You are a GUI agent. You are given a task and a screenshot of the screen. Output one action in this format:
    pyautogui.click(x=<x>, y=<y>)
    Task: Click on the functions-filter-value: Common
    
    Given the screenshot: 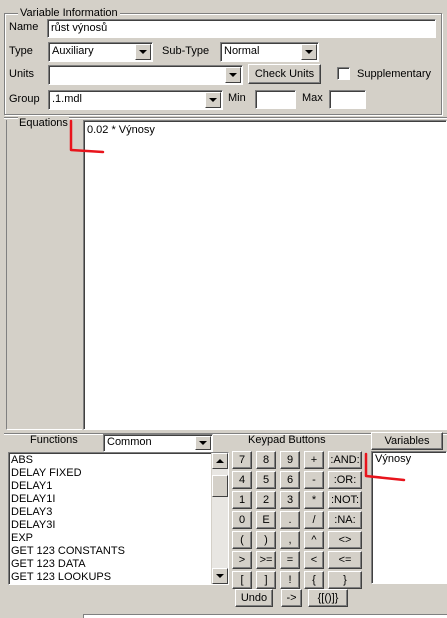 What is the action you would take?
    pyautogui.click(x=129, y=442)
    